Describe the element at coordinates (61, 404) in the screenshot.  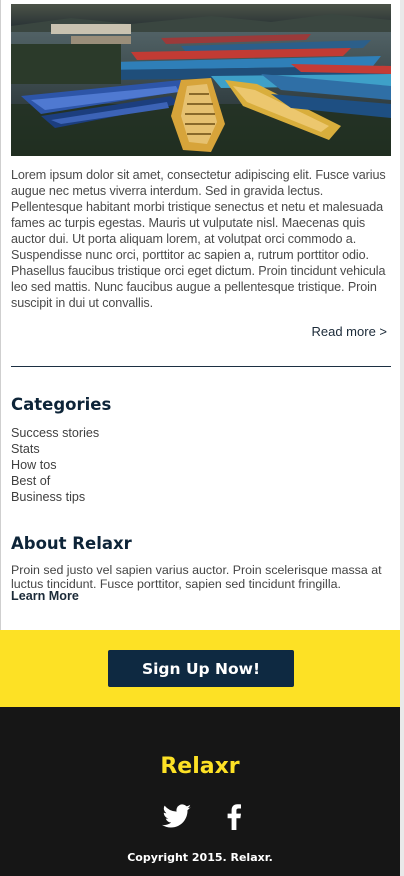
I see `categories-heading: Categories` at that location.